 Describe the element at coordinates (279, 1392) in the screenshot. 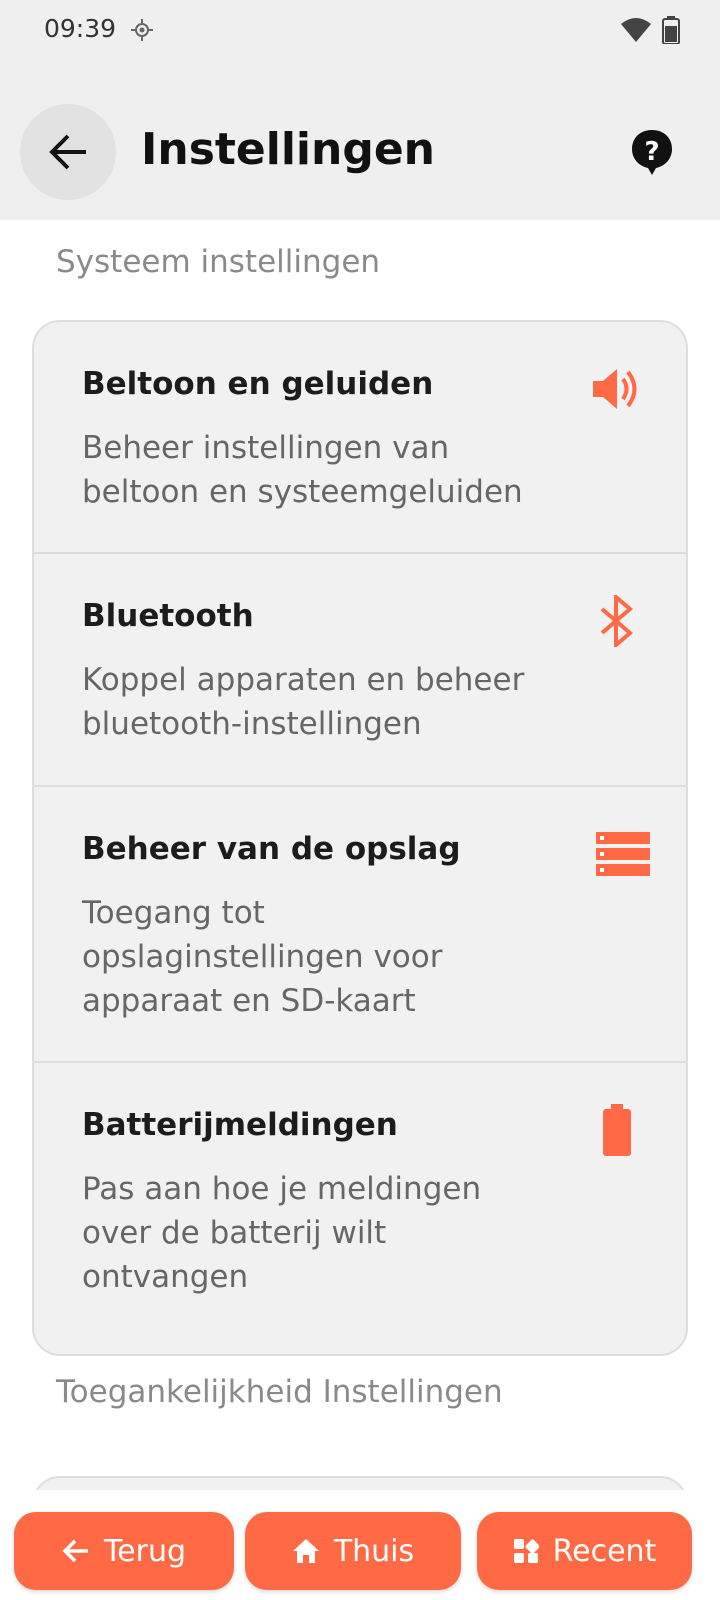

I see `section-title-accessibility: Toegankelijkheid Instellingen` at that location.